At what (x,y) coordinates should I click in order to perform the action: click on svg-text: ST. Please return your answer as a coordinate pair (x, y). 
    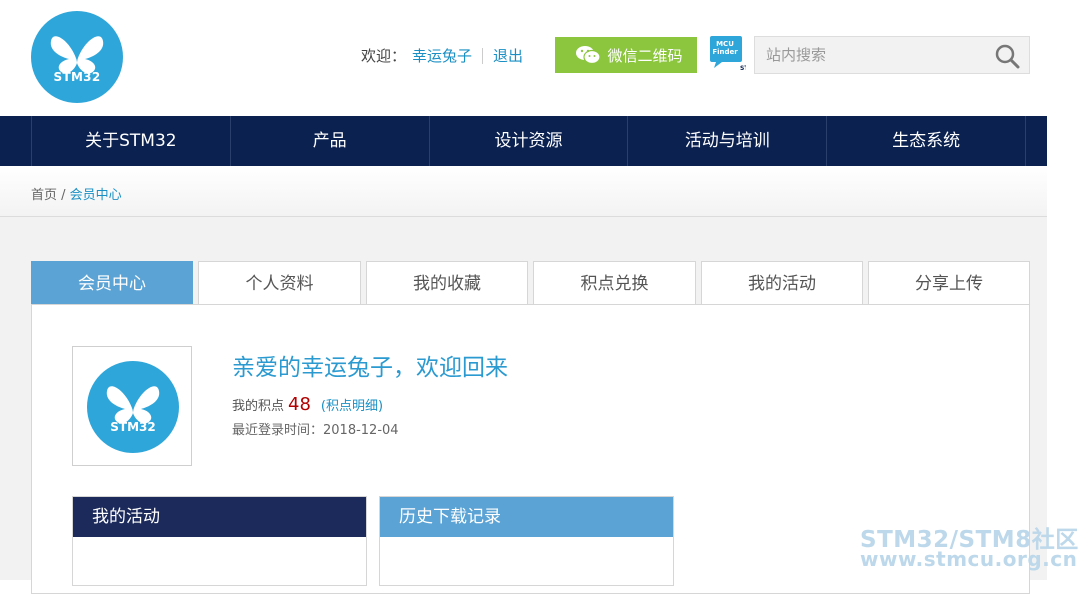
    Looking at the image, I should click on (743, 68).